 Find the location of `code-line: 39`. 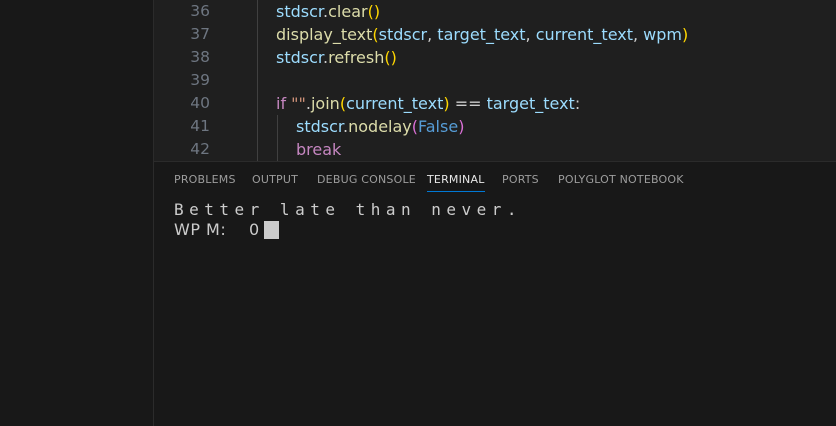

code-line: 39 is located at coordinates (495, 80).